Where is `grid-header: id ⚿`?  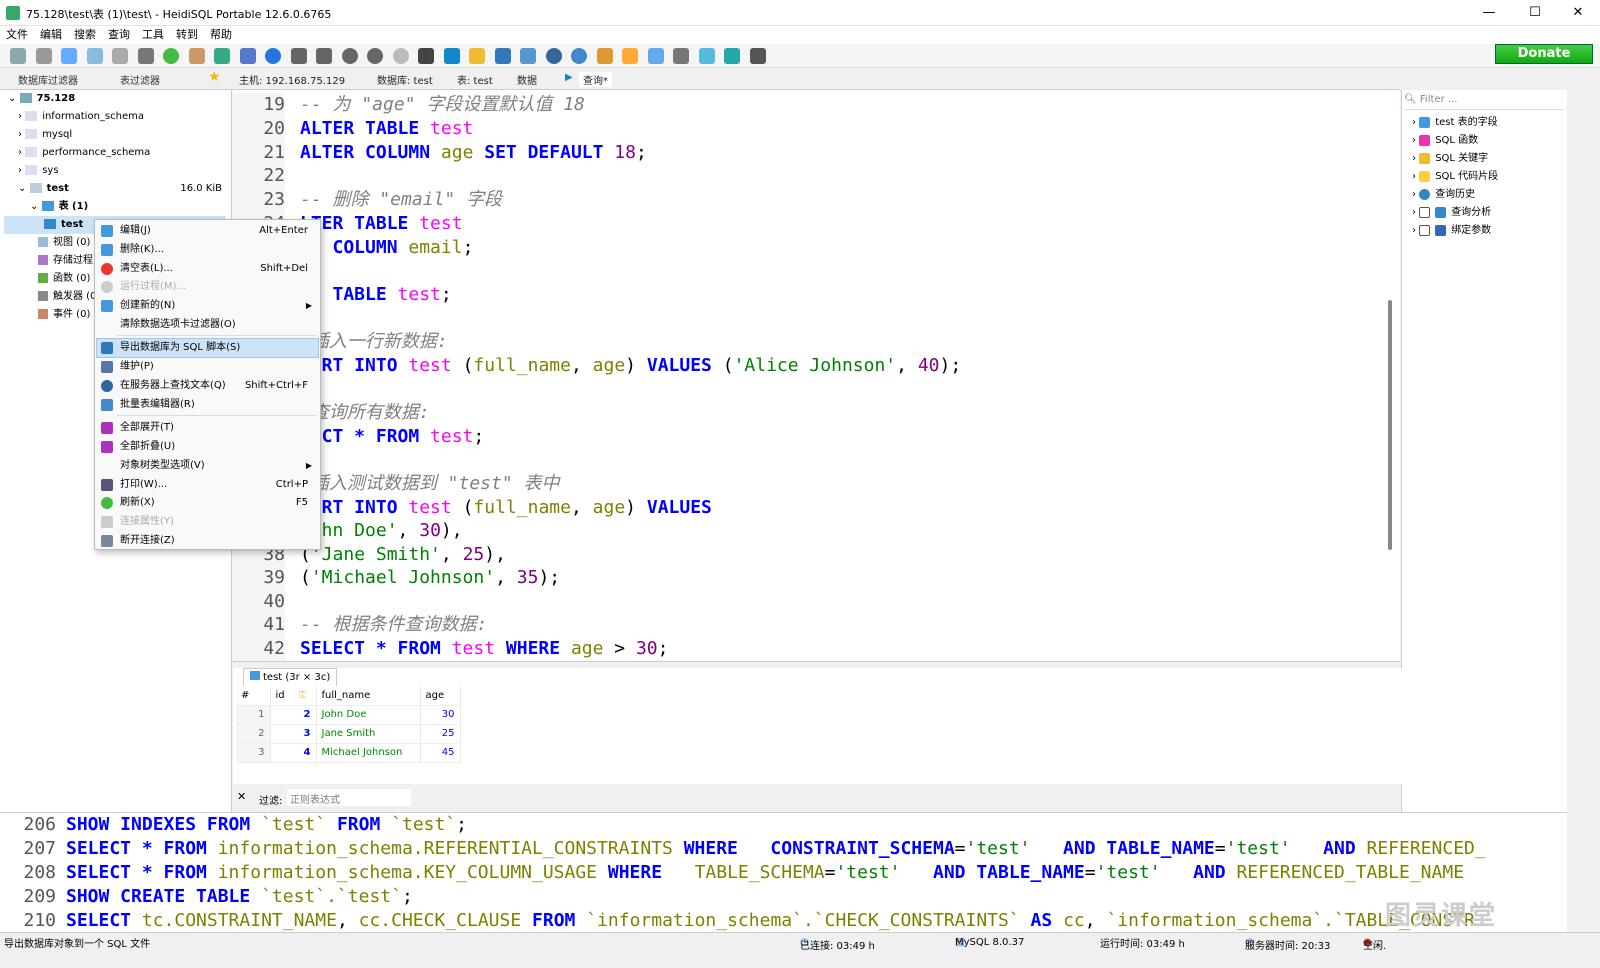 grid-header: id ⚿ is located at coordinates (293, 696).